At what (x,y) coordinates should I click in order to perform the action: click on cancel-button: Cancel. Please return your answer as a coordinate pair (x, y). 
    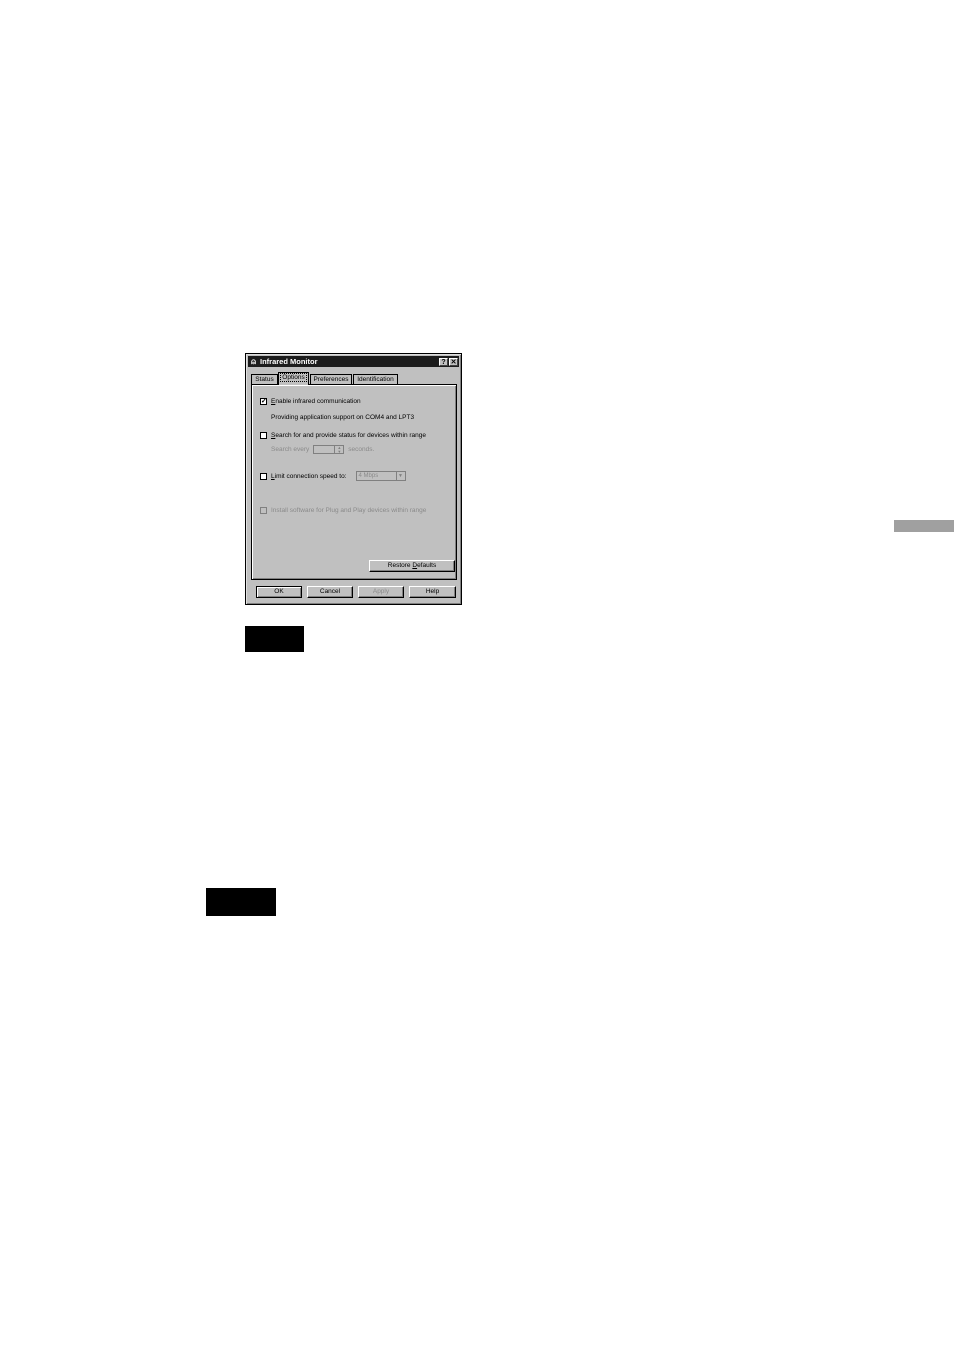
    Looking at the image, I should click on (330, 592).